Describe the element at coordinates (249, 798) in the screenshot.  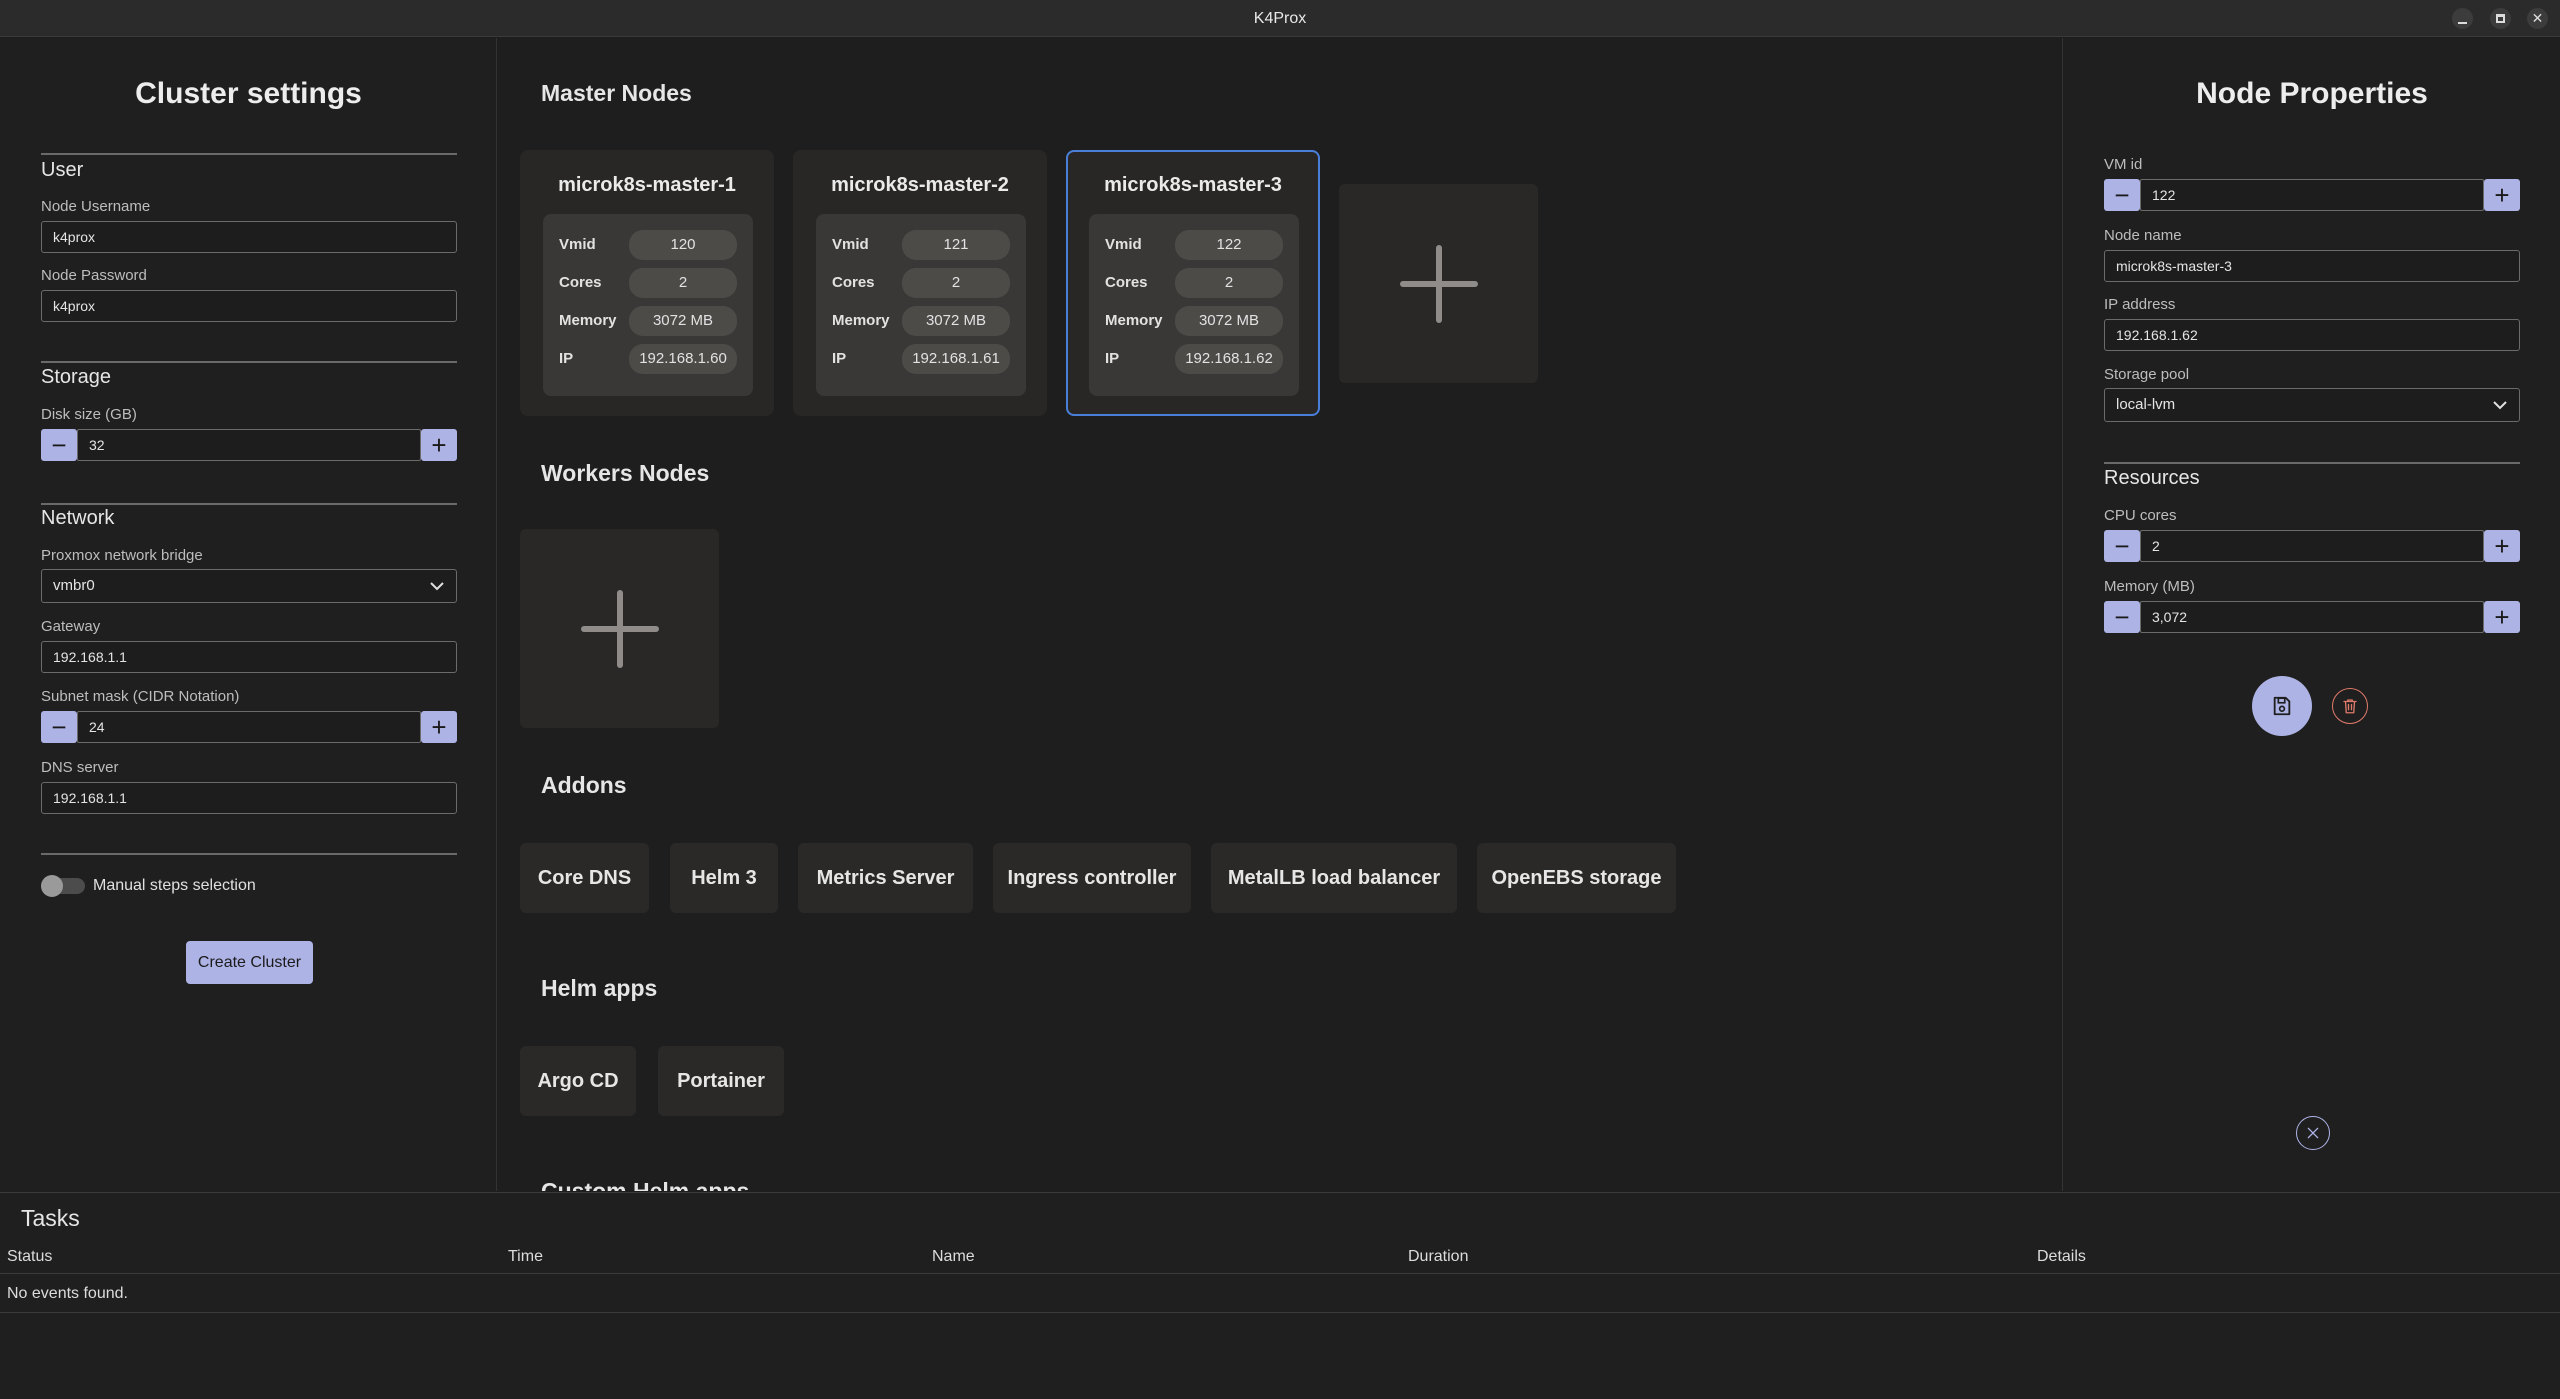
I see `dns-server-input: 192.168.1.1` at that location.